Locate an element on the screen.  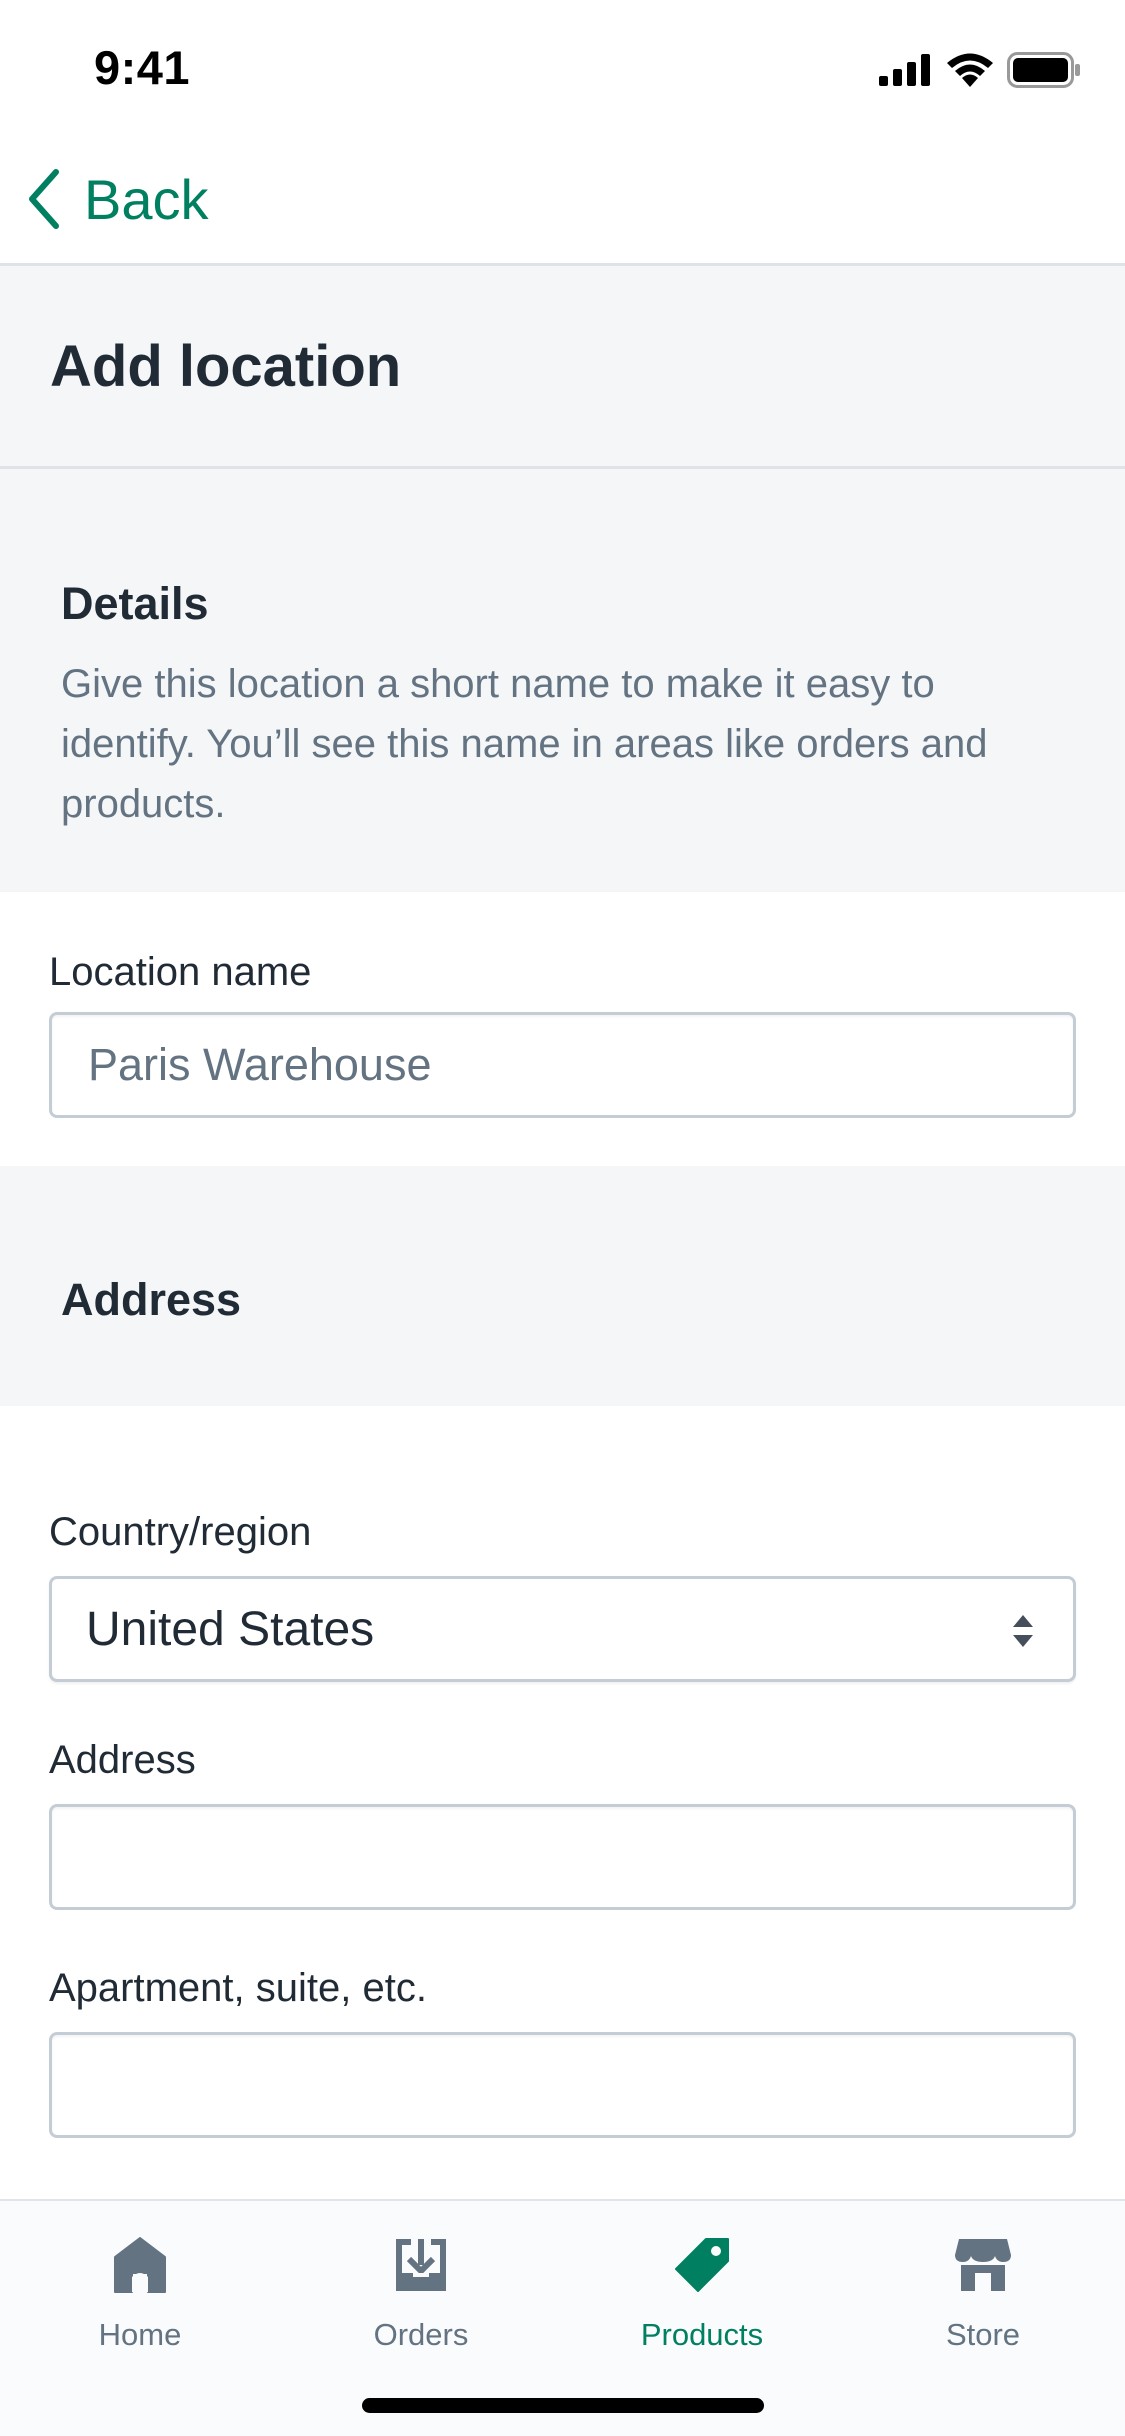
wifi-icon is located at coordinates (970, 70).